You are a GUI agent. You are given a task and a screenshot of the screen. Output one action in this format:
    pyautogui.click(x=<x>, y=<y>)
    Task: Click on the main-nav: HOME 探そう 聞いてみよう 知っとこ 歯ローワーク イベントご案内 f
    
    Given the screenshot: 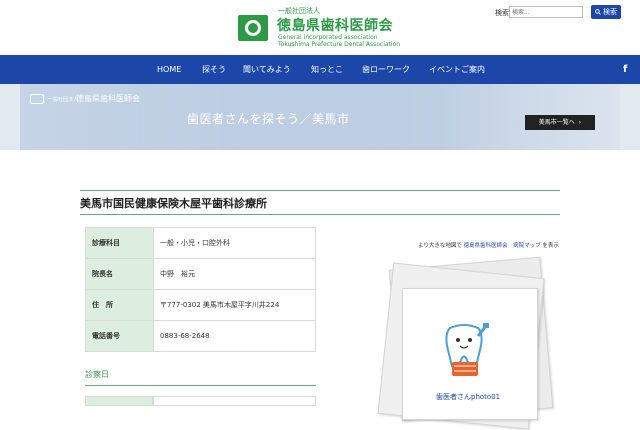 What is the action you would take?
    pyautogui.click(x=320, y=69)
    